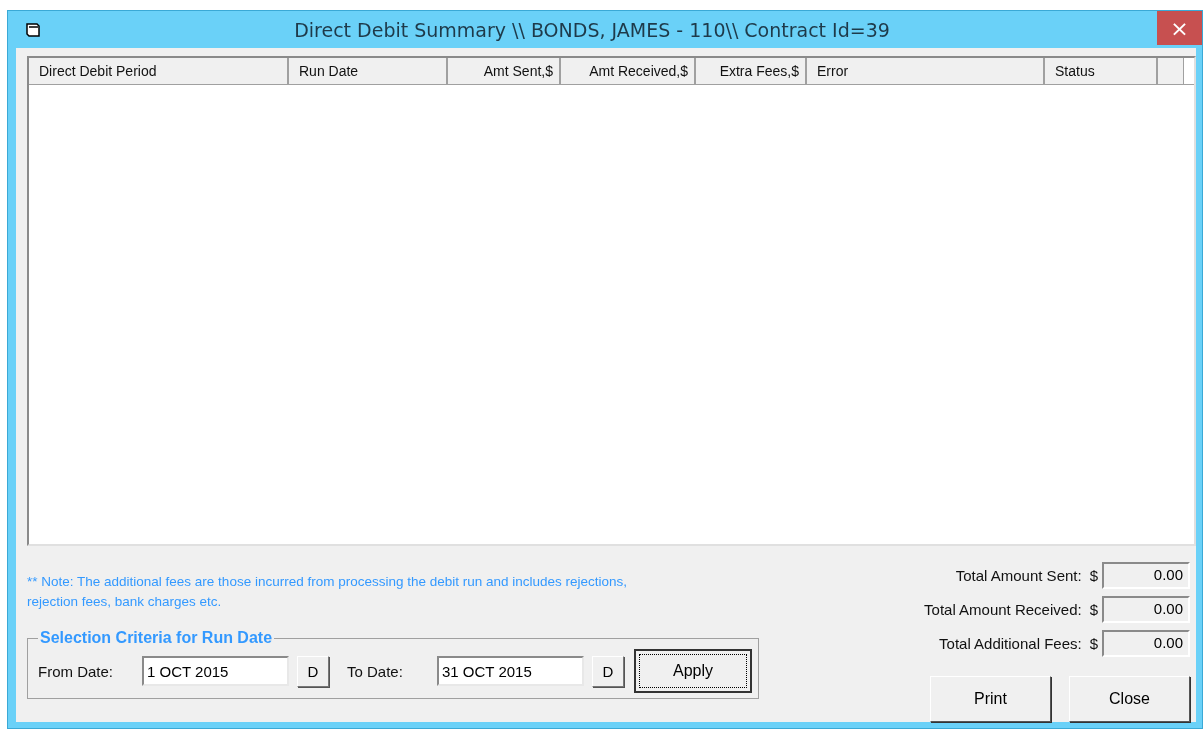 The width and height of the screenshot is (1203, 729). What do you see at coordinates (159, 71) in the screenshot?
I see `column-header: Direct Debit Period` at bounding box center [159, 71].